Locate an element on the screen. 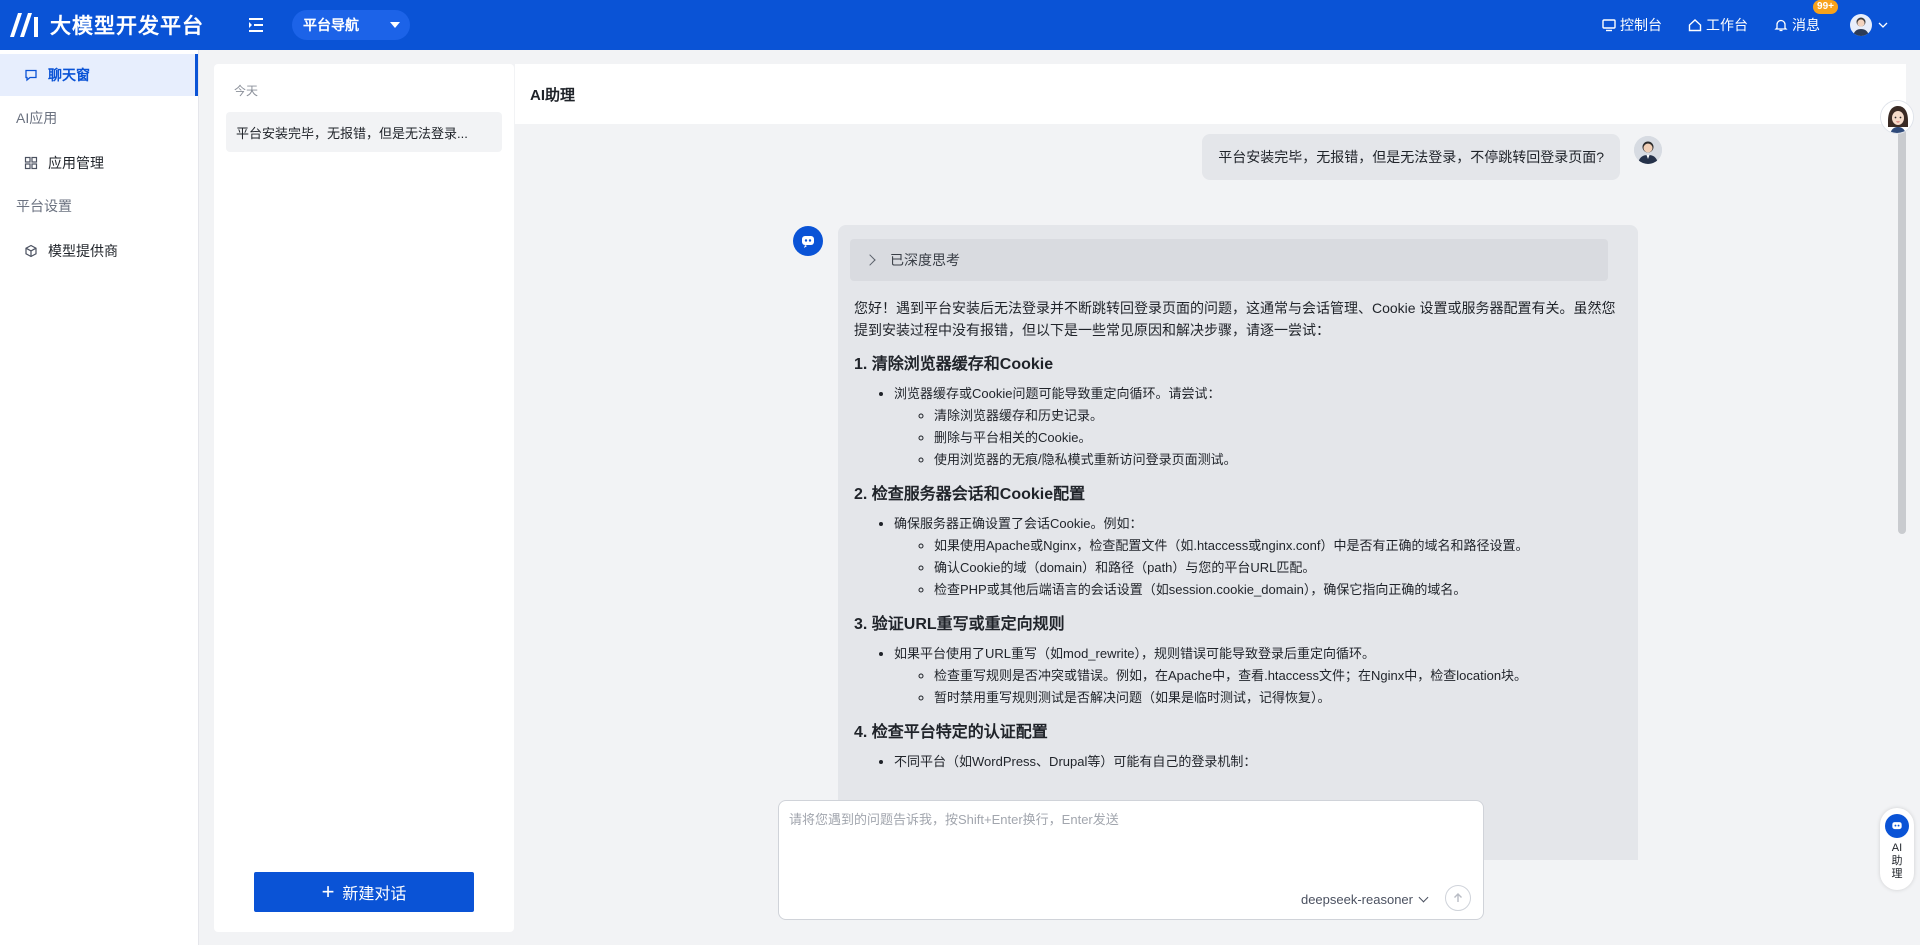 This screenshot has width=1920, height=945. list-item: 确认Cookie的域（domain）和路径（path）与您的平台URL匹配。 is located at coordinates (1278, 568).